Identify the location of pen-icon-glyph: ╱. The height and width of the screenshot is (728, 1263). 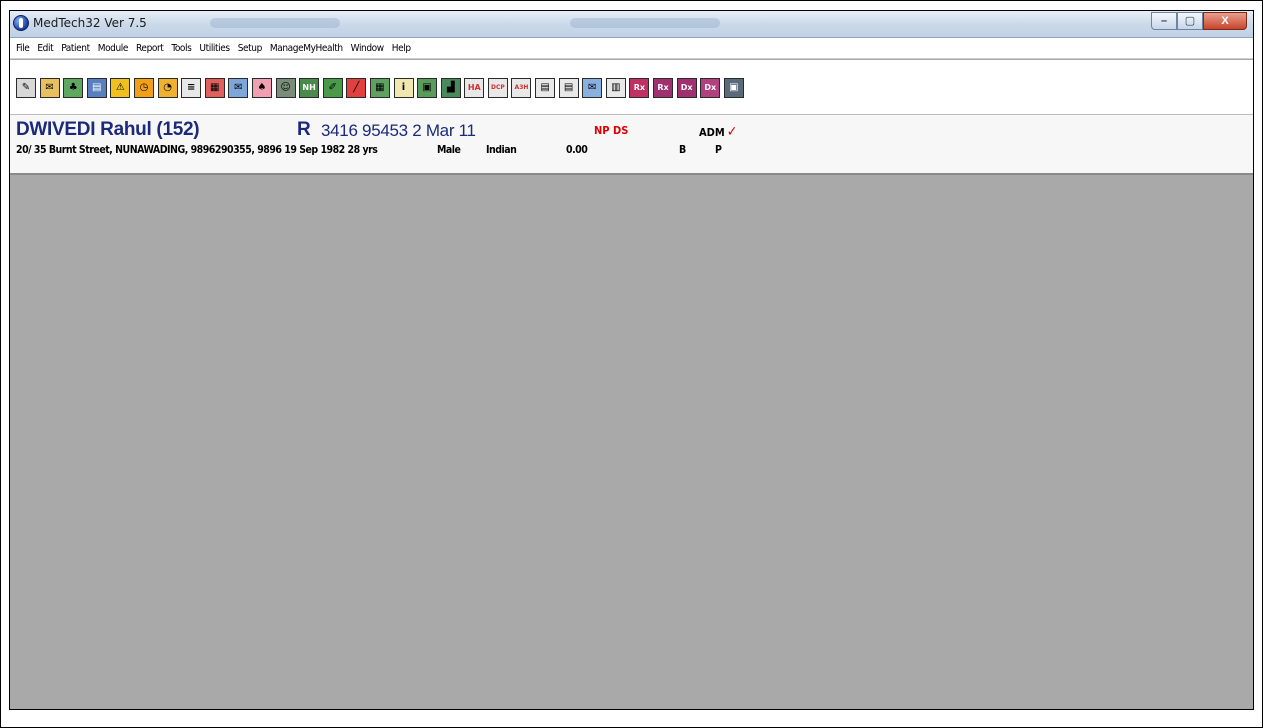
(356, 87).